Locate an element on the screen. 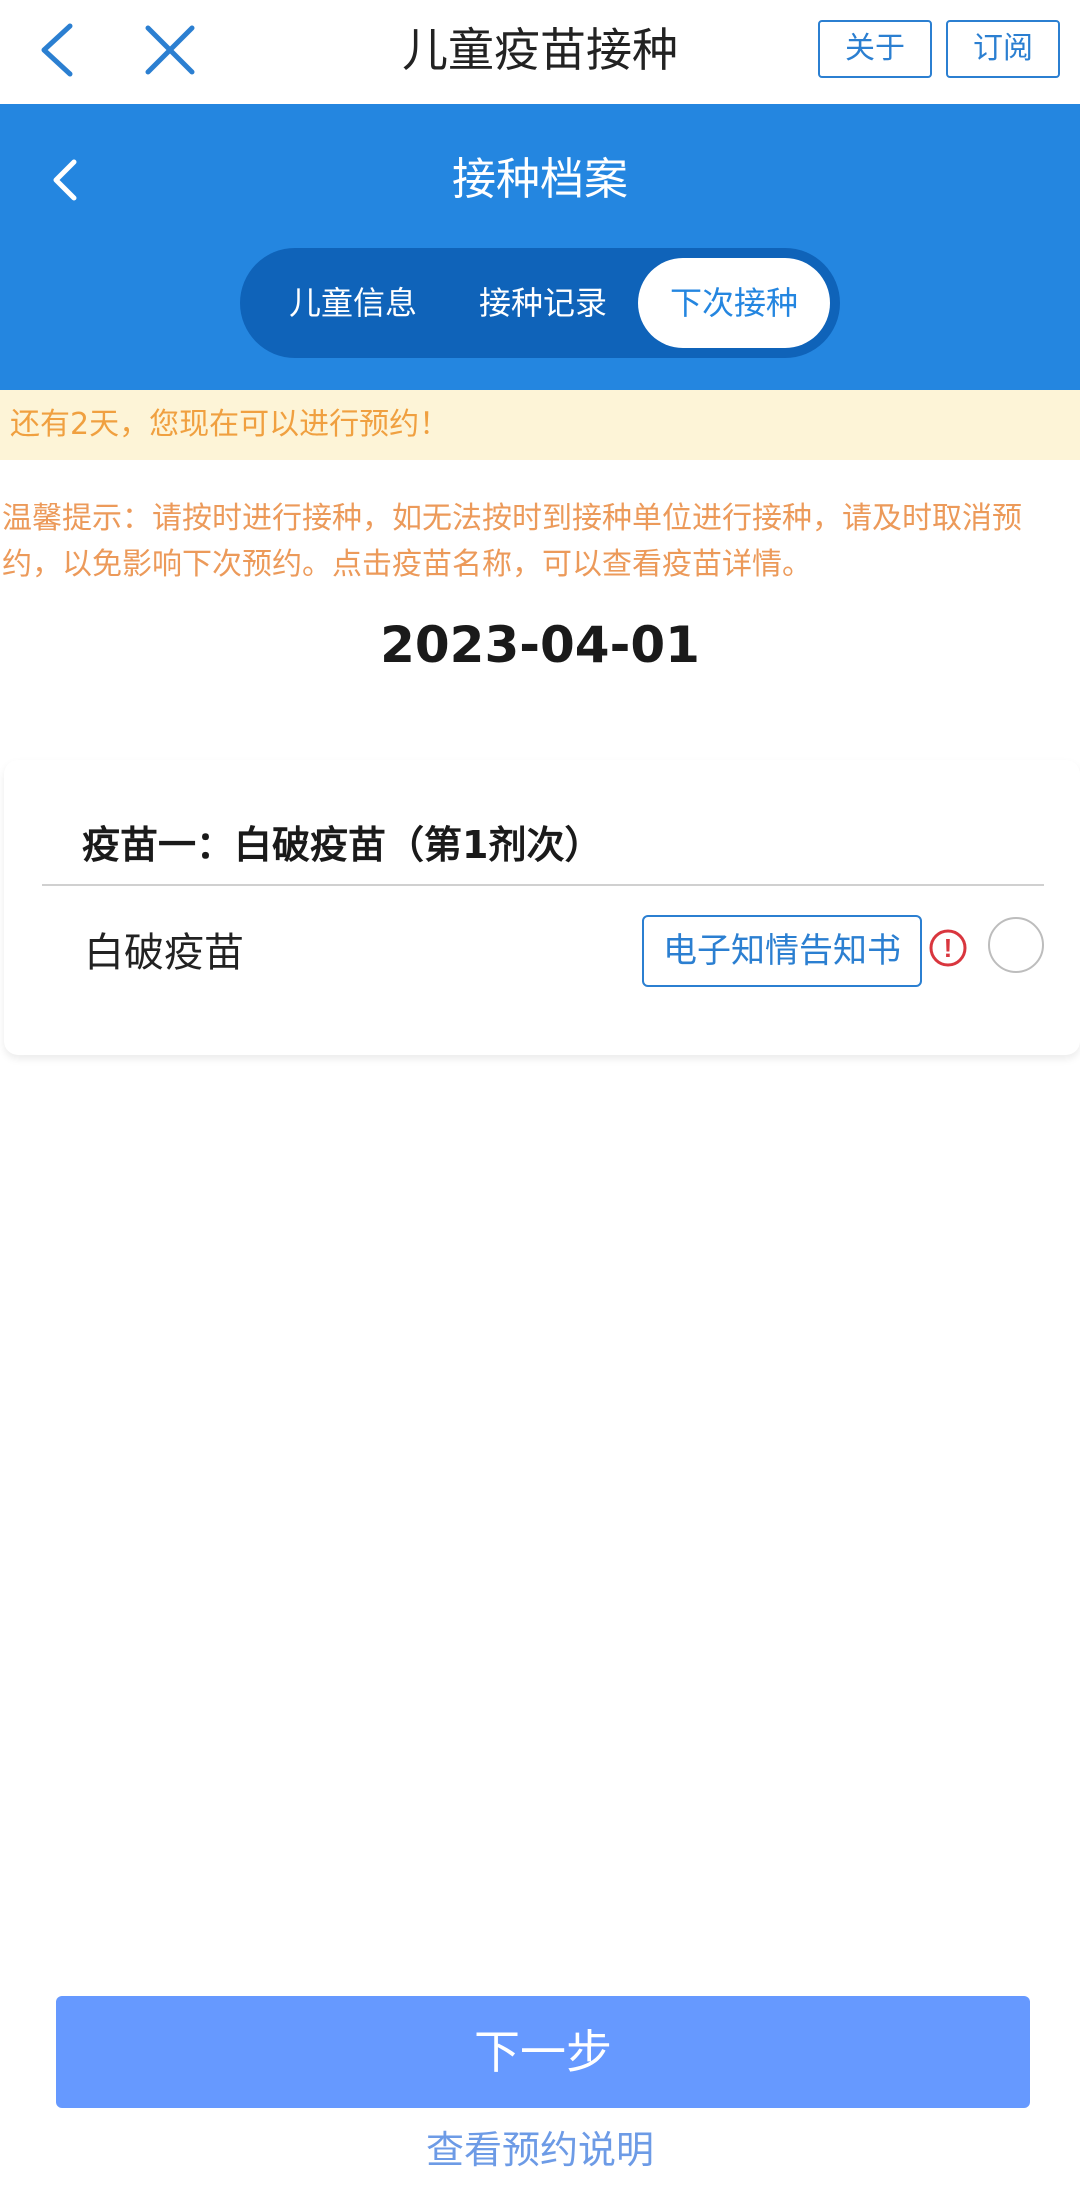 The height and width of the screenshot is (2195, 1080). tab-switcher: 儿童信息 接种记录 下次接种 is located at coordinates (540, 303).